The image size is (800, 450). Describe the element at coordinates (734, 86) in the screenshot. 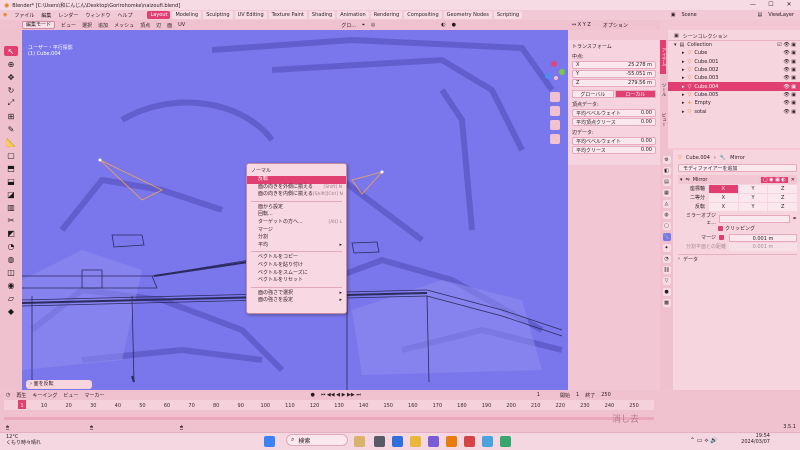

I see `outliner-item-cube-004: ▸ ▽ Cube.004 👁 ▣` at that location.